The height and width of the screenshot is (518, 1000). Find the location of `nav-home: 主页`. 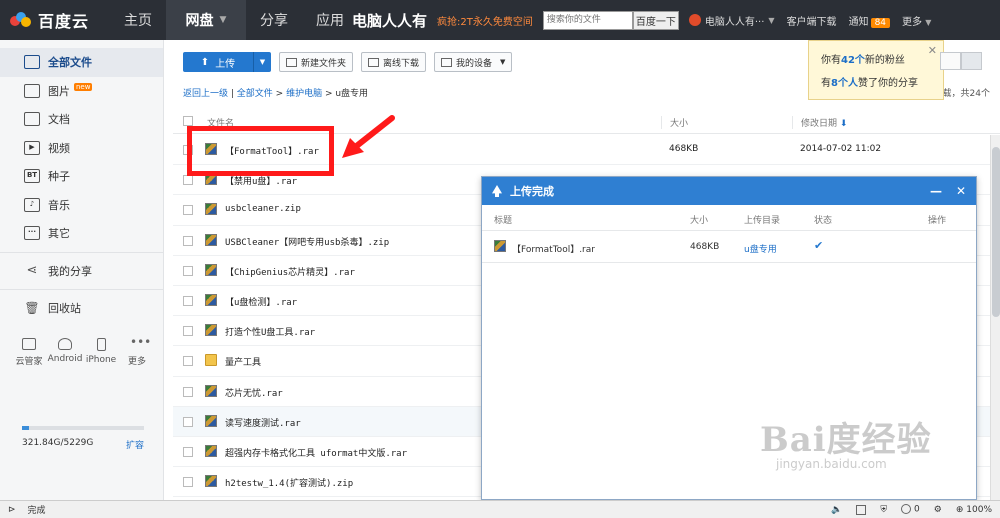

nav-home: 主页 is located at coordinates (138, 20).